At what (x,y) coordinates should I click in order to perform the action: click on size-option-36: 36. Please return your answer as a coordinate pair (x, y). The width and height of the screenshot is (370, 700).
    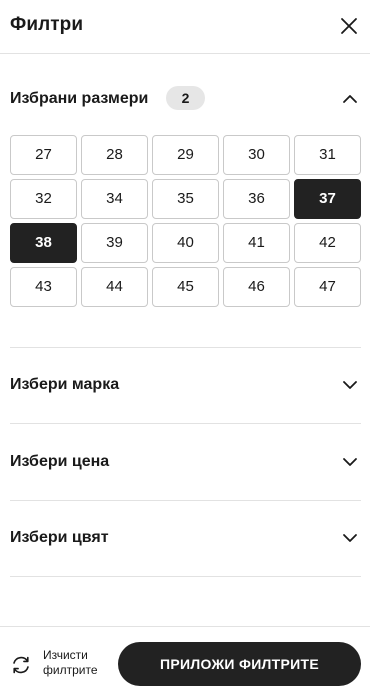
    Looking at the image, I should click on (256, 199).